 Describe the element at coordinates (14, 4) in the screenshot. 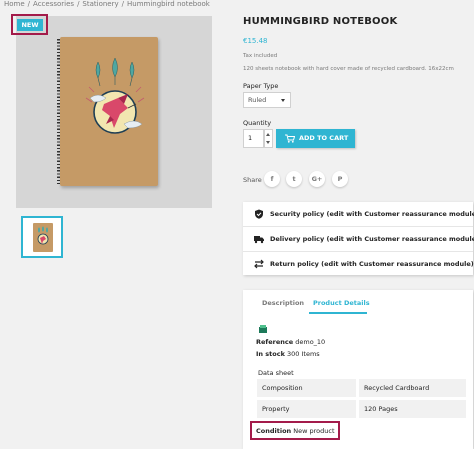

I see `breadcrumb-home: Home` at that location.